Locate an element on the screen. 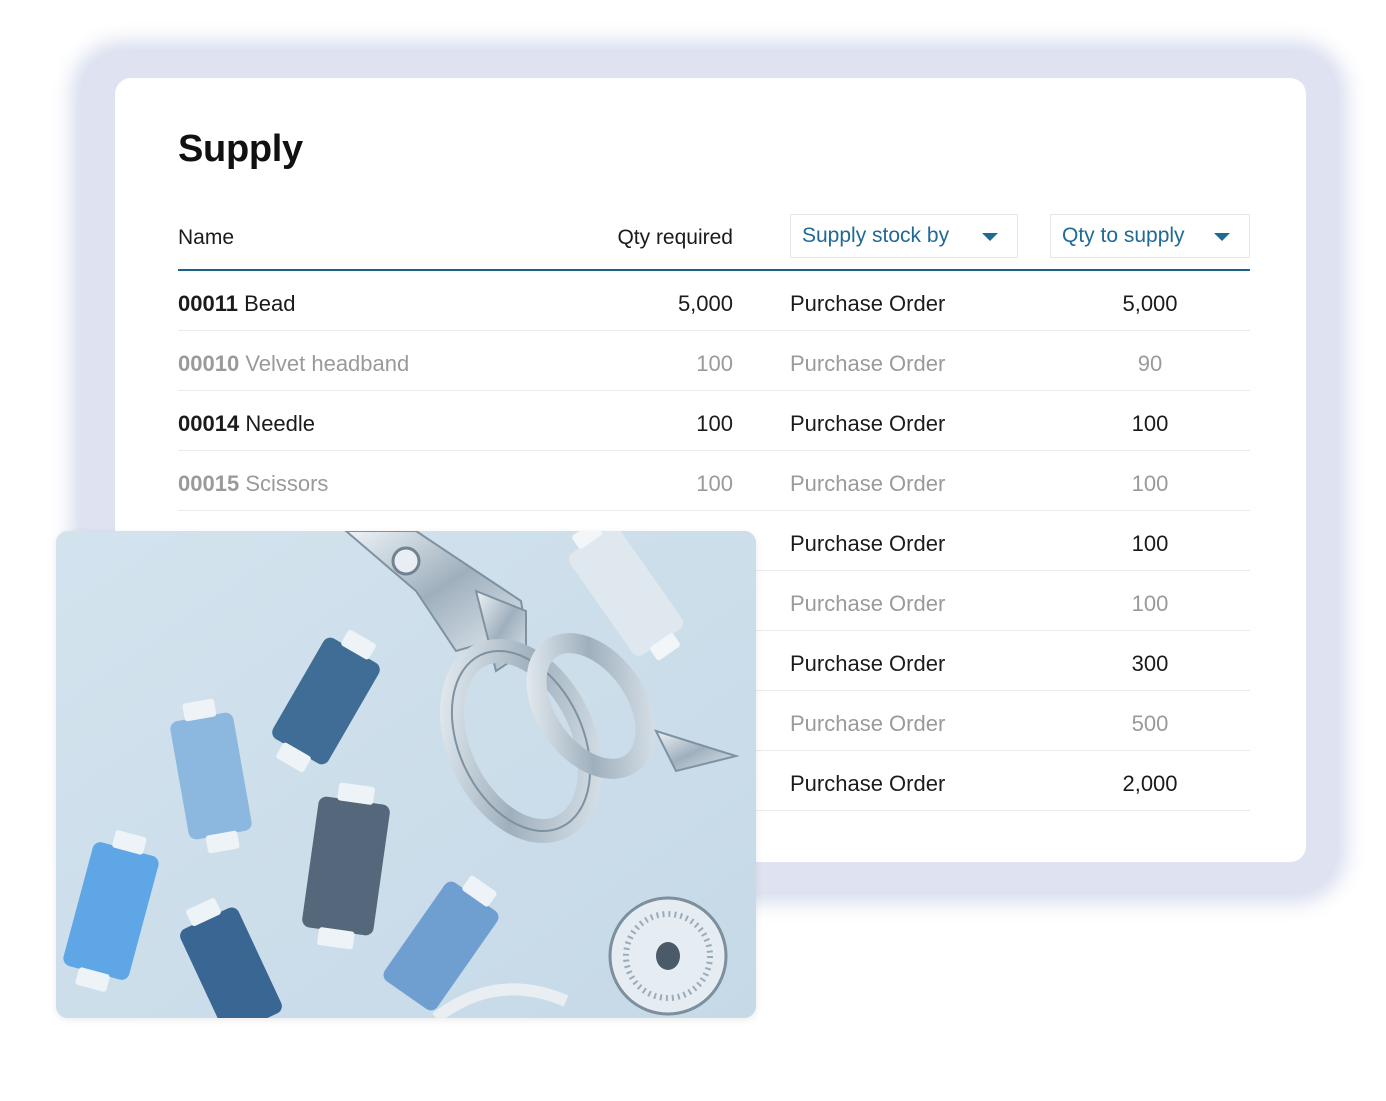 The height and width of the screenshot is (1101, 1386). page-title: Supply is located at coordinates (240, 149).